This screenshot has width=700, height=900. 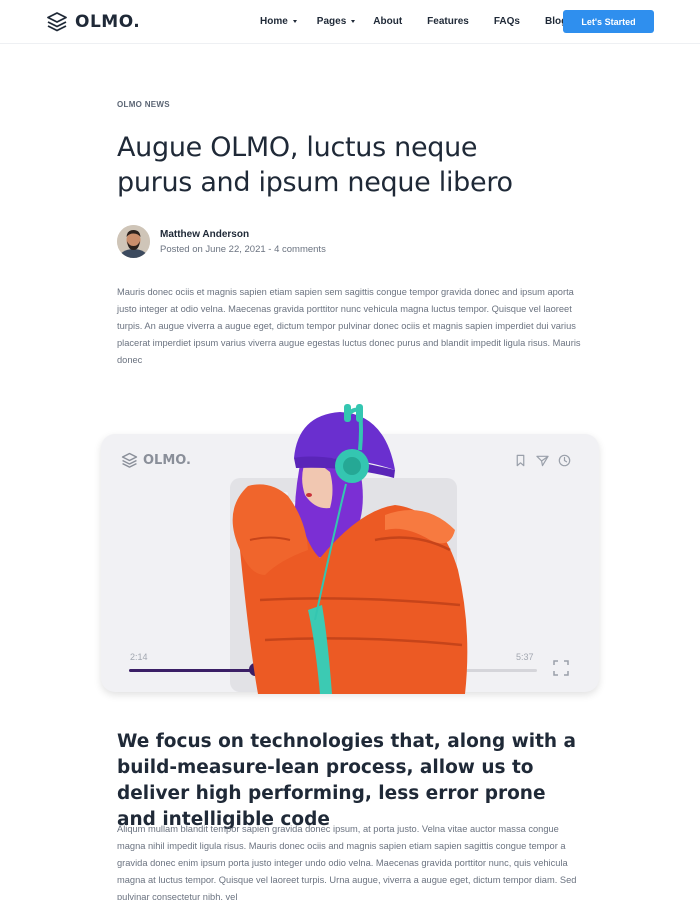 I want to click on nav-item-features: Features, so click(x=448, y=21).